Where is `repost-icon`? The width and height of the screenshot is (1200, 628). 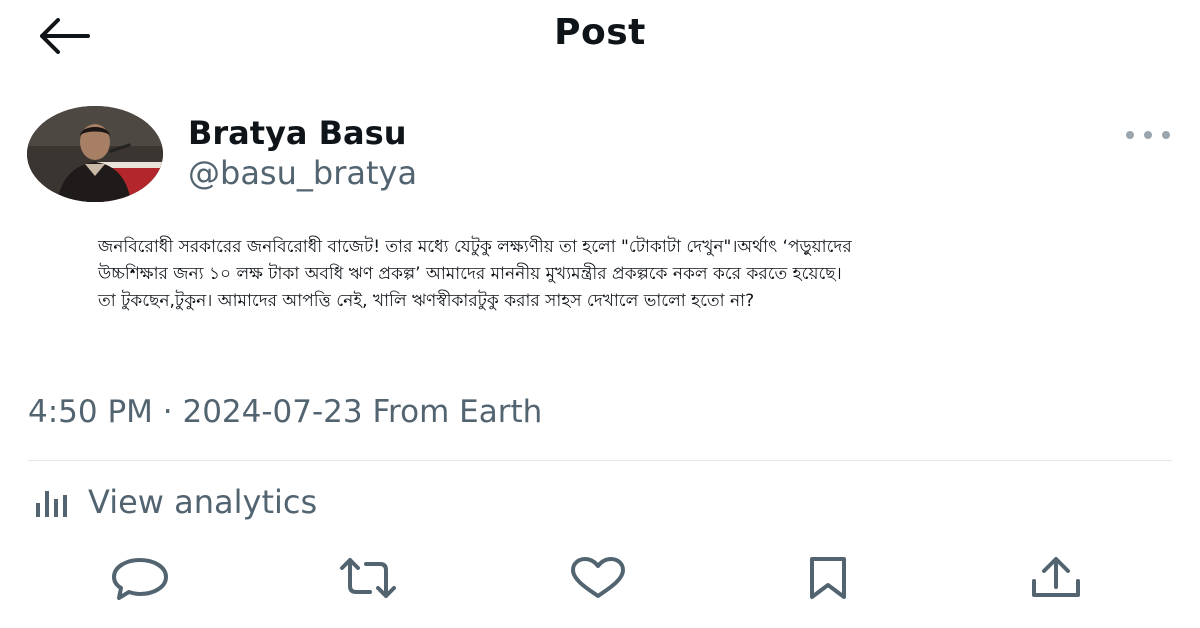 repost-icon is located at coordinates (368, 578).